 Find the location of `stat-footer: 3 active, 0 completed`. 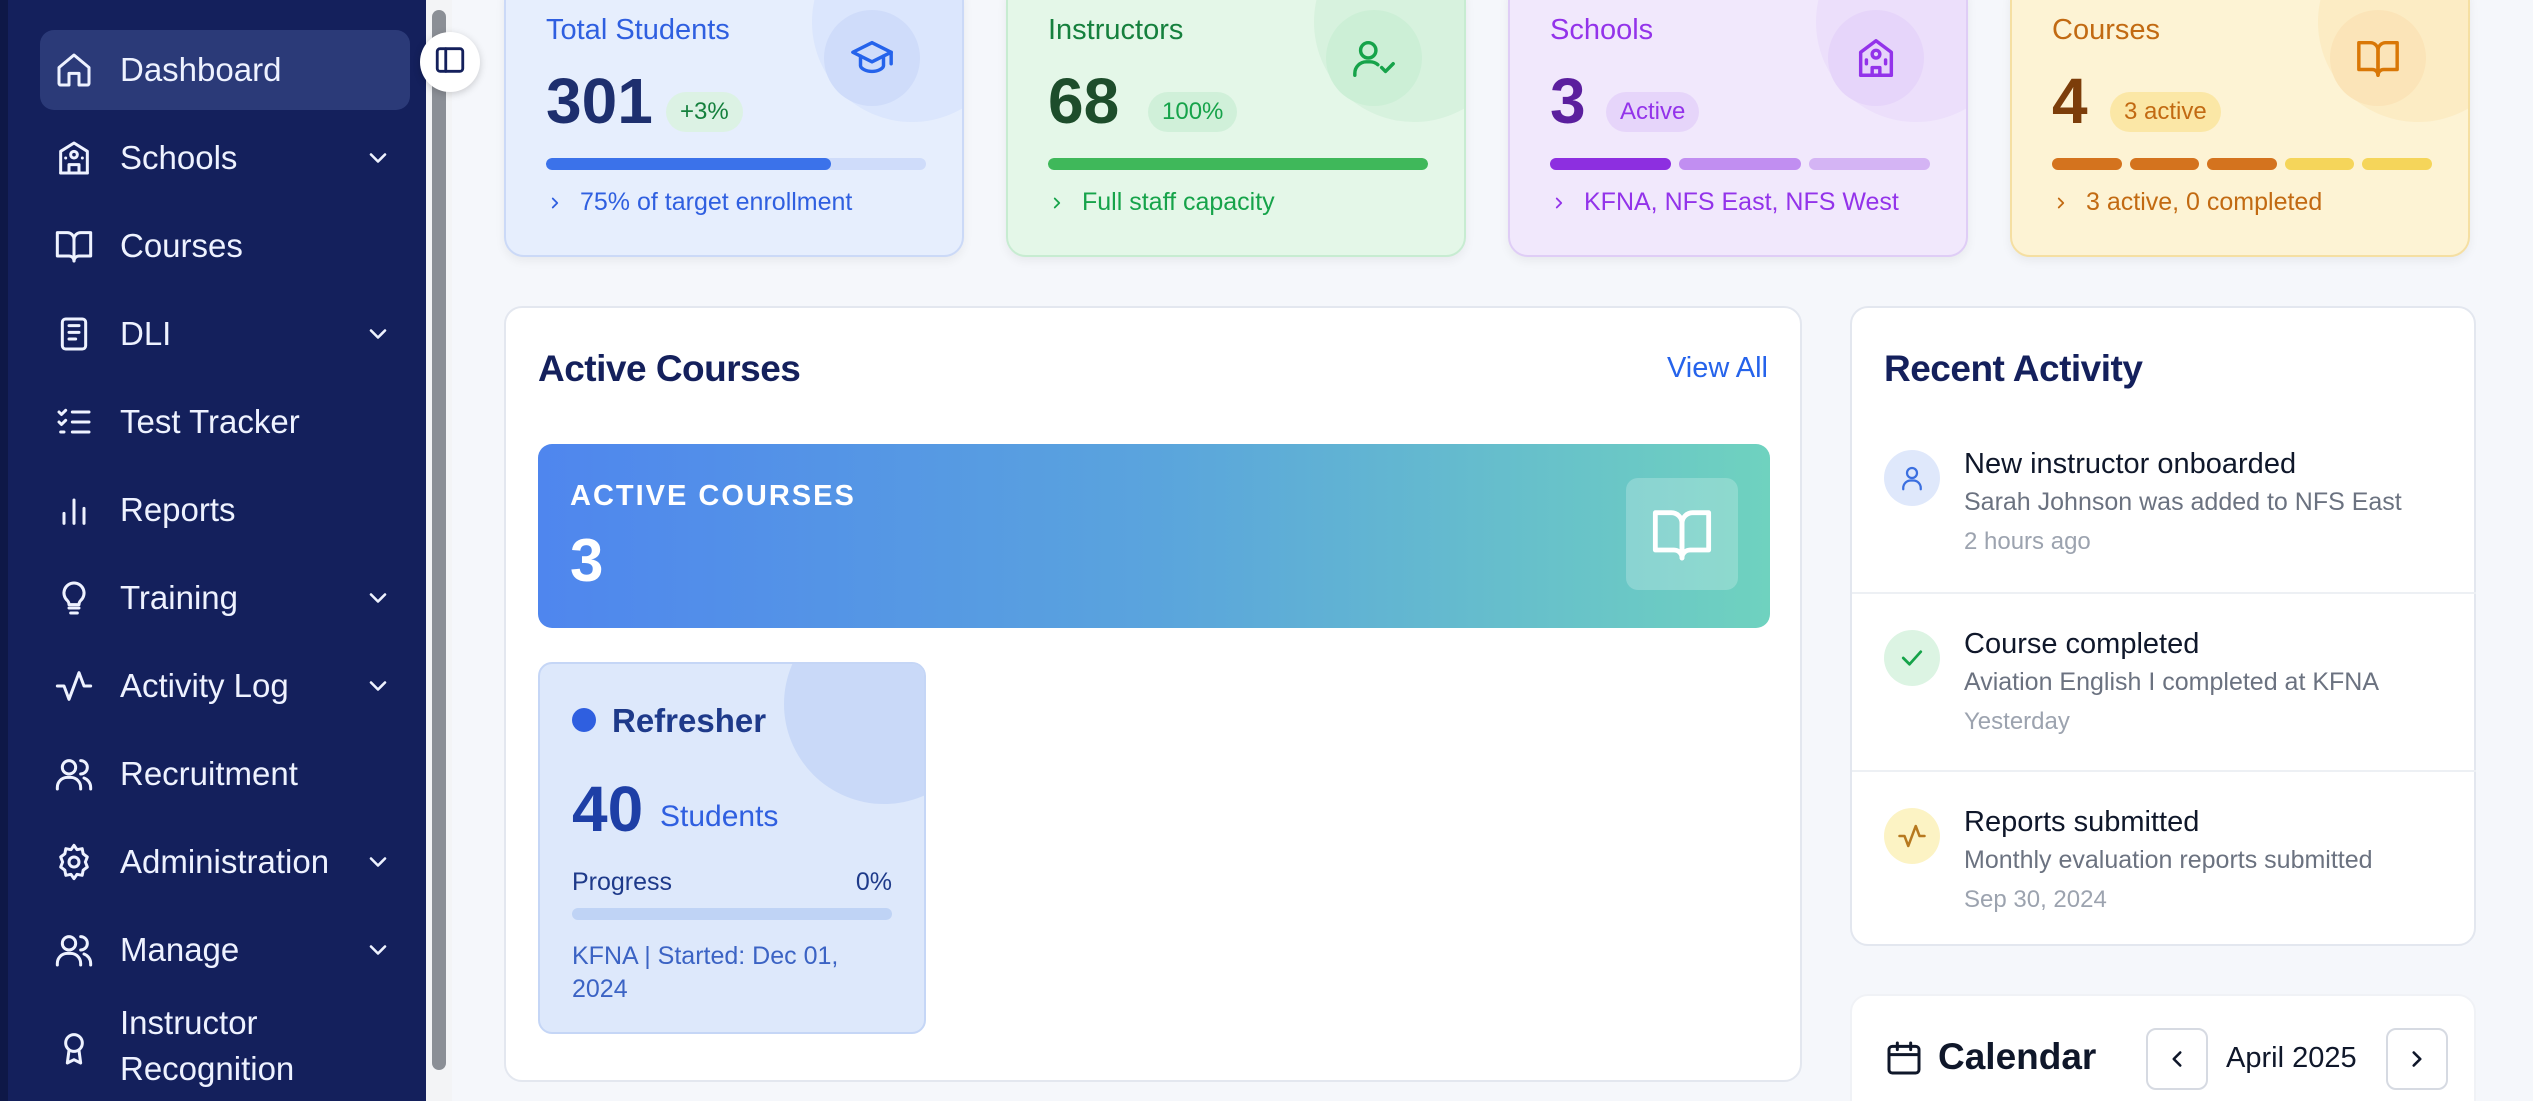

stat-footer: 3 active, 0 completed is located at coordinates (2187, 202).